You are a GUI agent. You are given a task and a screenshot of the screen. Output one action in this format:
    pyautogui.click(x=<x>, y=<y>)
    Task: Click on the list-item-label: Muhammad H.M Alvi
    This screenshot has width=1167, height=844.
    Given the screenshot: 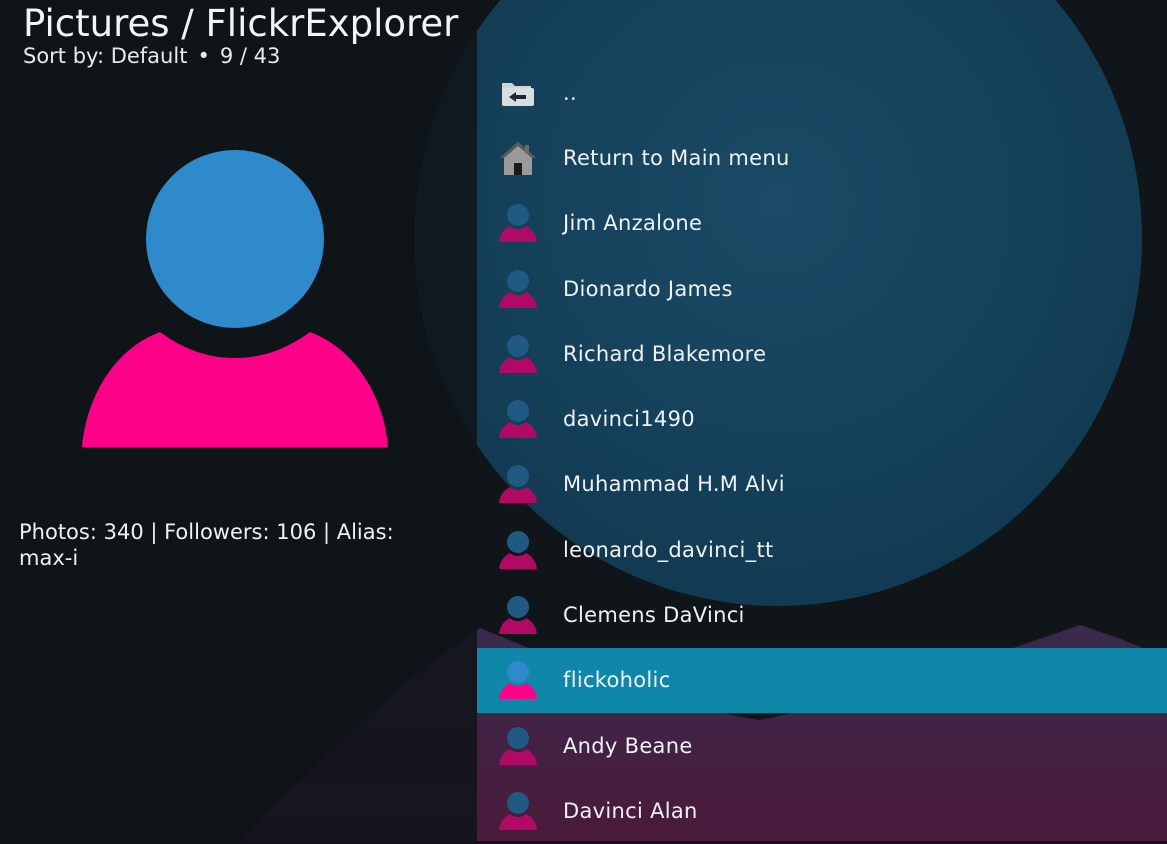 What is the action you would take?
    pyautogui.click(x=674, y=484)
    